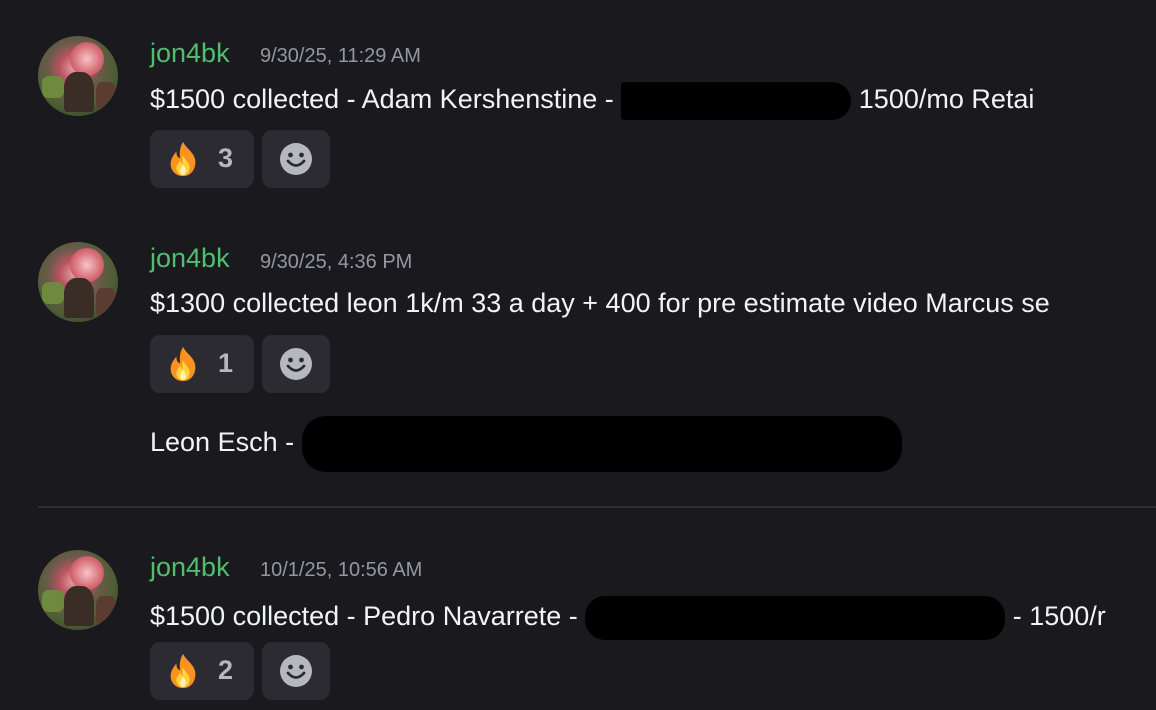  Describe the element at coordinates (943, 99) in the screenshot. I see `message-text-after: 1500/mo Retai` at that location.